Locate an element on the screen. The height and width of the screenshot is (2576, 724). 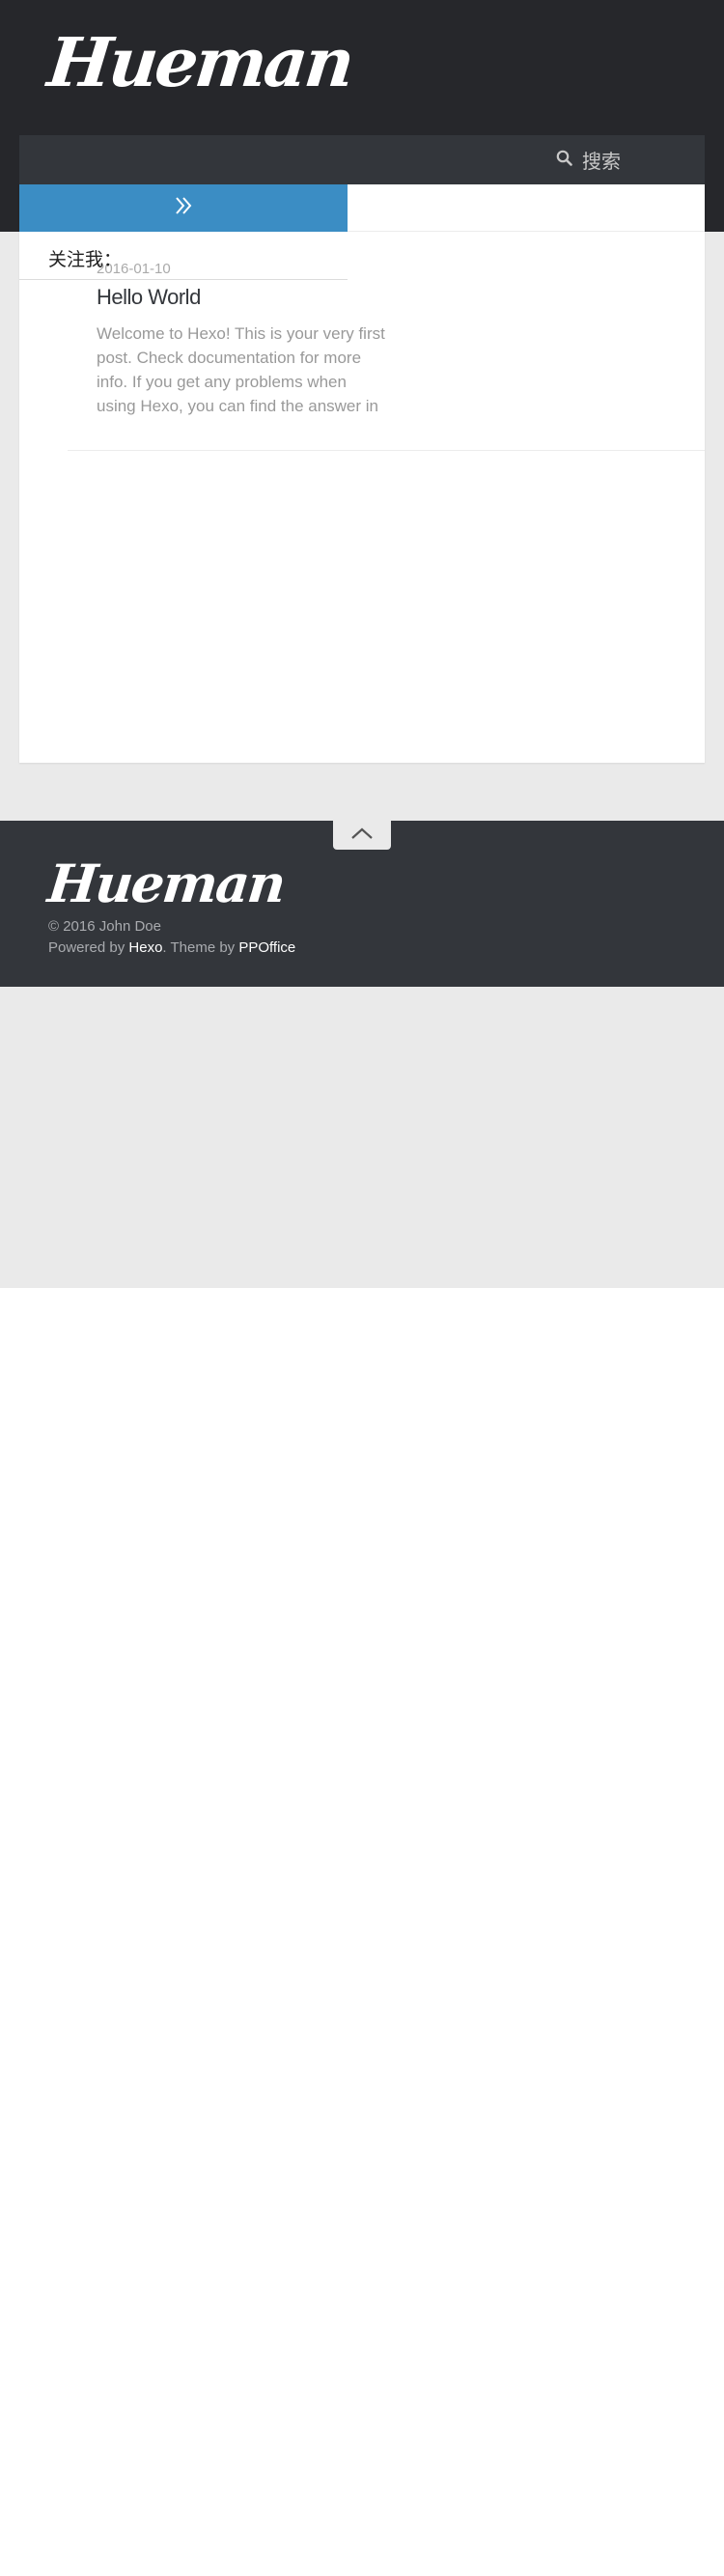
hexo-link: Hexo is located at coordinates (145, 948).